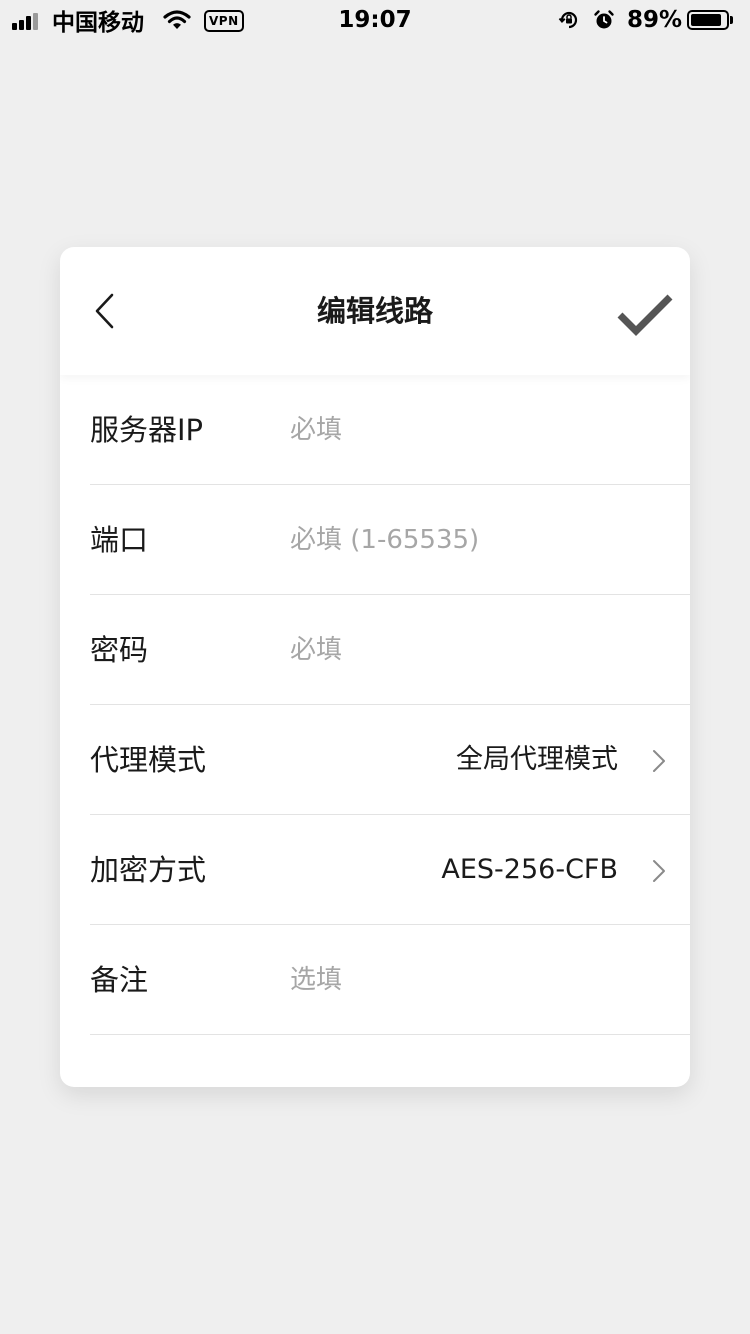 The image size is (750, 1334). Describe the element at coordinates (655, 20) in the screenshot. I see `battery-percent: 89%` at that location.